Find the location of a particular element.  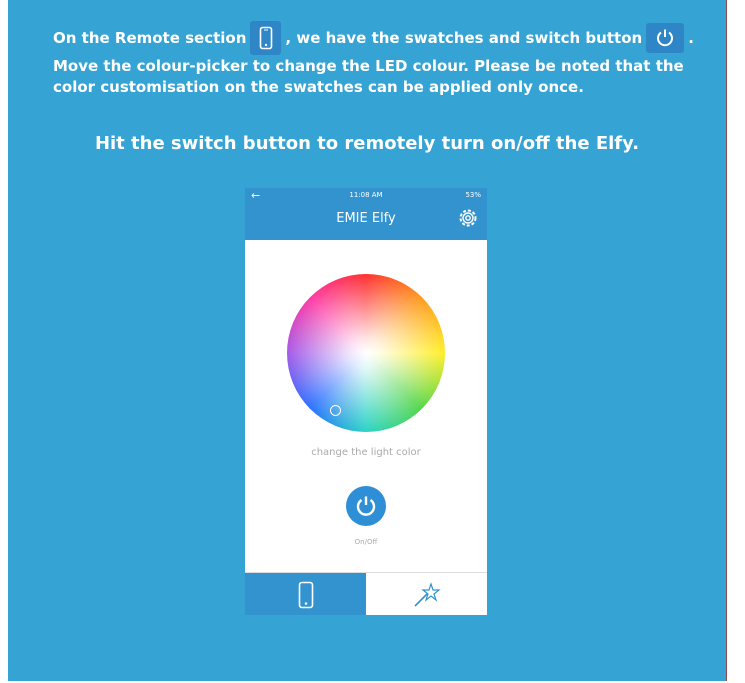

tab-swatches is located at coordinates (426, 594).